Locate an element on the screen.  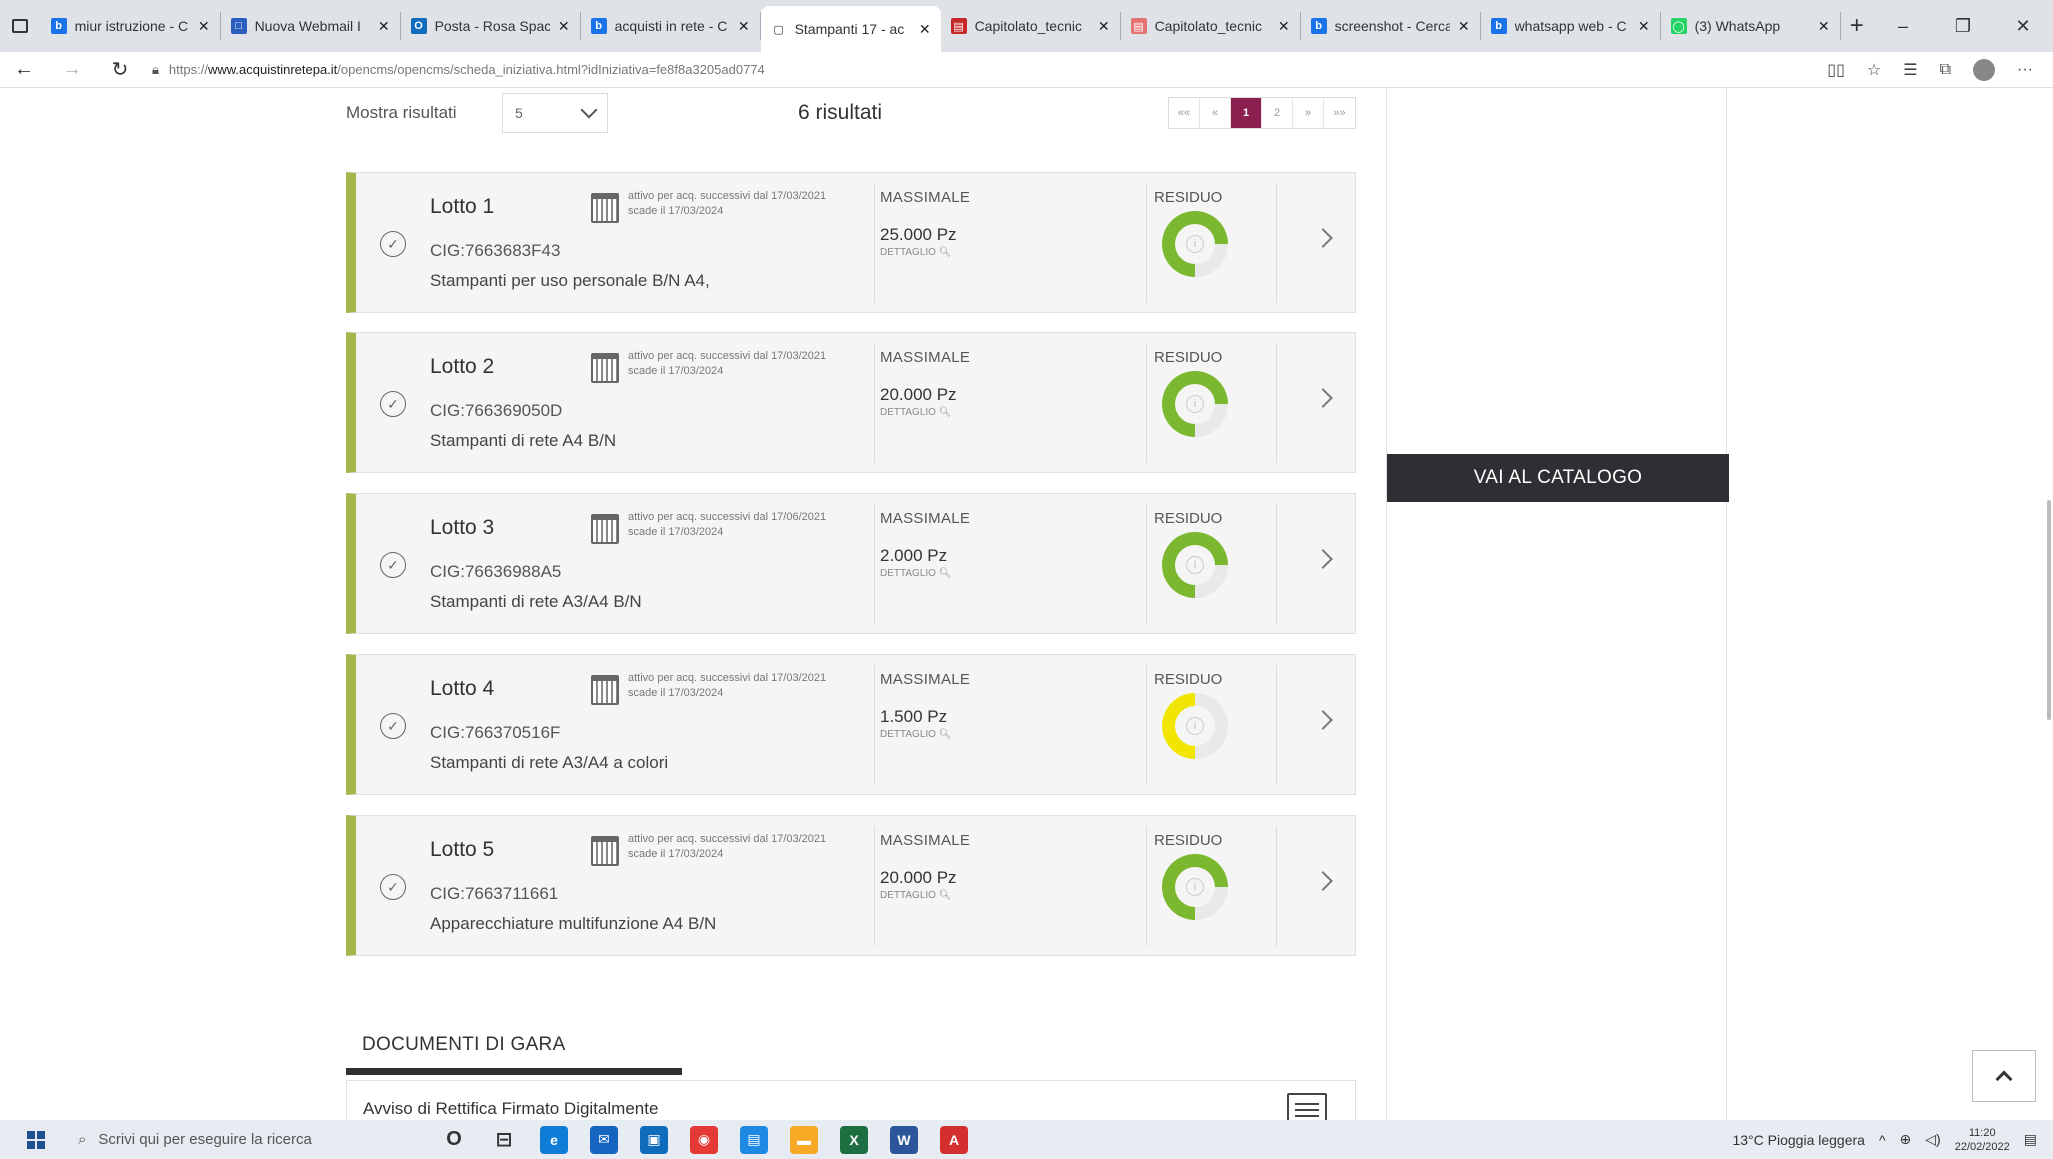
browser-tab: b whatsapp web - C ✕ is located at coordinates (1571, 26).